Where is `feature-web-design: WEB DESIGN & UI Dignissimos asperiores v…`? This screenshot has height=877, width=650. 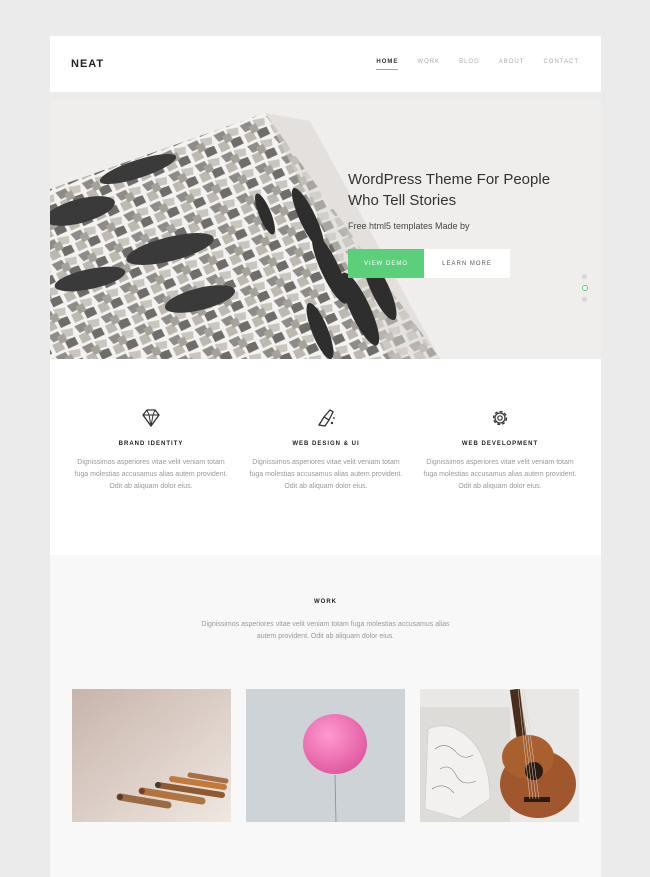
feature-web-design: WEB DESIGN & UI Dignissimos asperiores v… is located at coordinates (326, 450).